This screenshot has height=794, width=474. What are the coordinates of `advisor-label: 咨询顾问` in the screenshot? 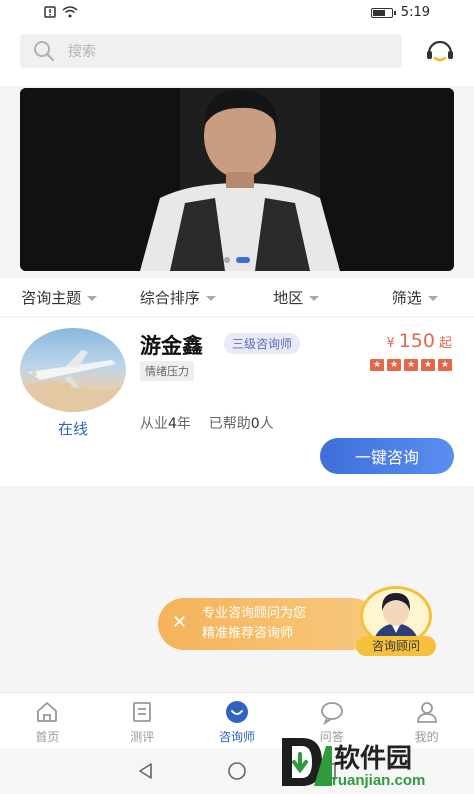 It's located at (396, 646).